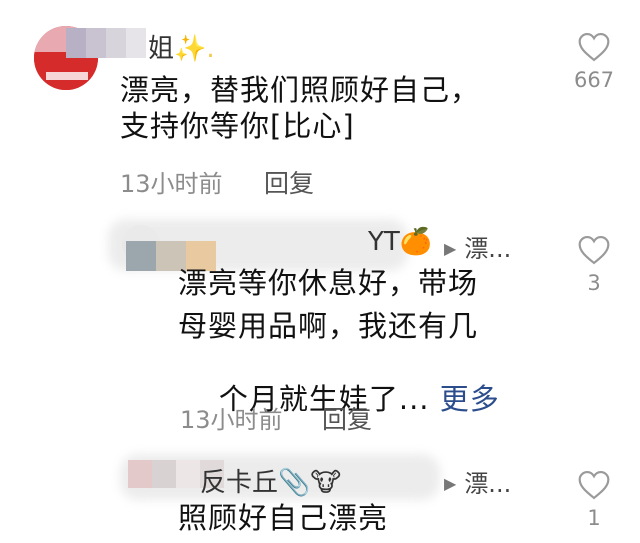 The image size is (640, 543). Describe the element at coordinates (300, 90) in the screenshot. I see `comment-text-line: 漂亮，替我们照顾好自己，` at that location.